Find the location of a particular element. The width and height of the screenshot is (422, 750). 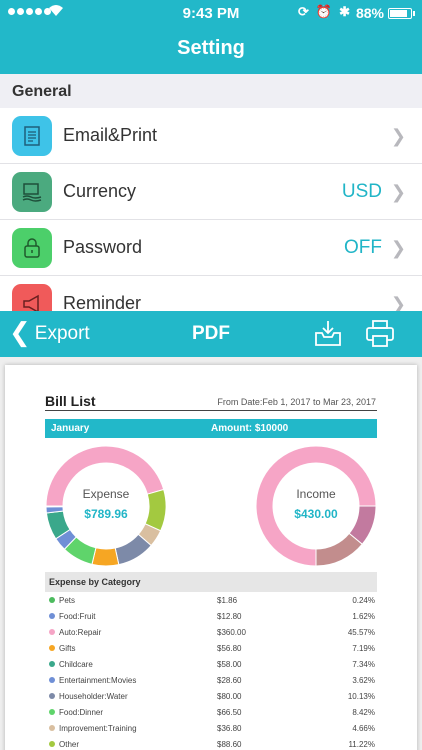

settings-row-email-print: Email&Print ❯ is located at coordinates (211, 136).